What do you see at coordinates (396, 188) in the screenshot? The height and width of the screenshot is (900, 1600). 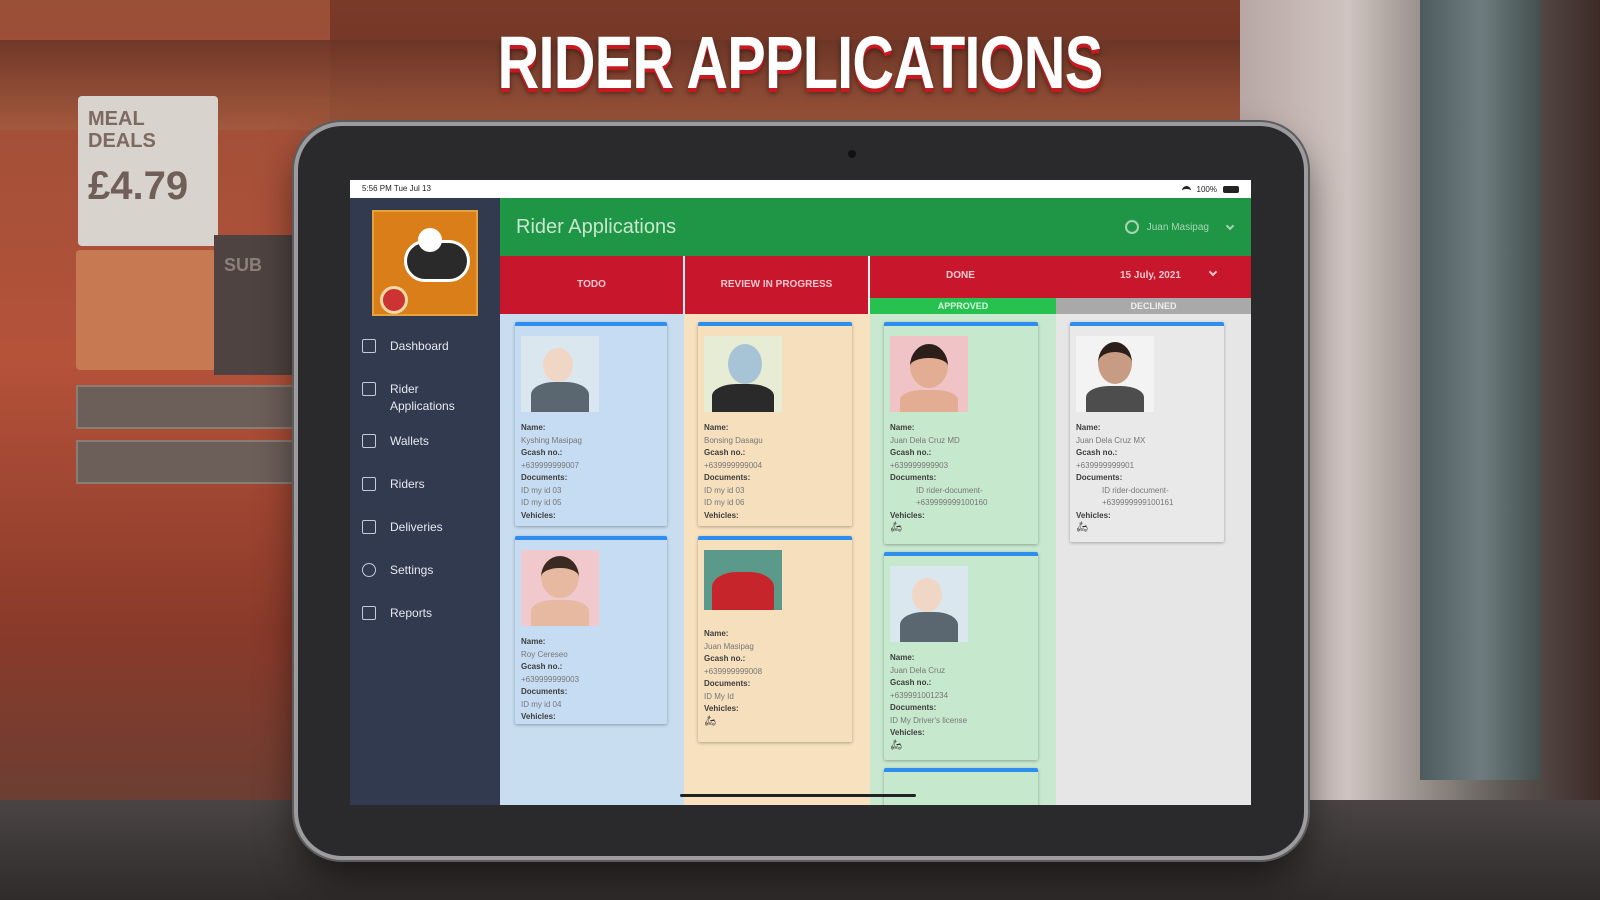 I see `status-time: 5:56 PM Tue Jul 13` at bounding box center [396, 188].